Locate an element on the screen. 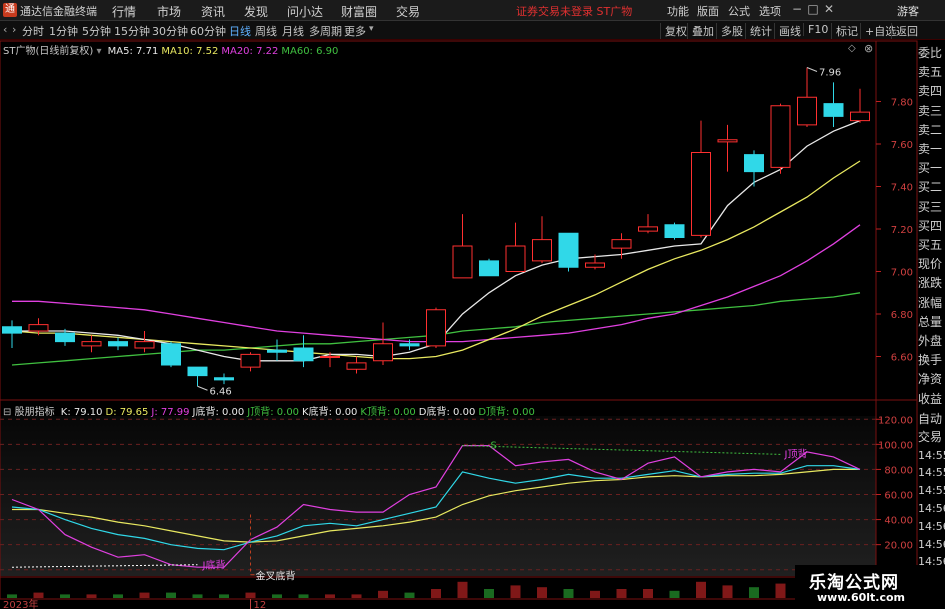  multi-stock-button: 多股 is located at coordinates (729, 31).